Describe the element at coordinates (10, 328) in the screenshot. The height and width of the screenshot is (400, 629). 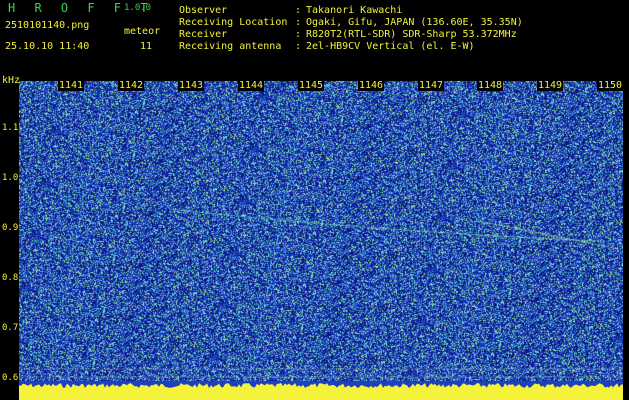
I see `y-tick-label: 0.7` at that location.